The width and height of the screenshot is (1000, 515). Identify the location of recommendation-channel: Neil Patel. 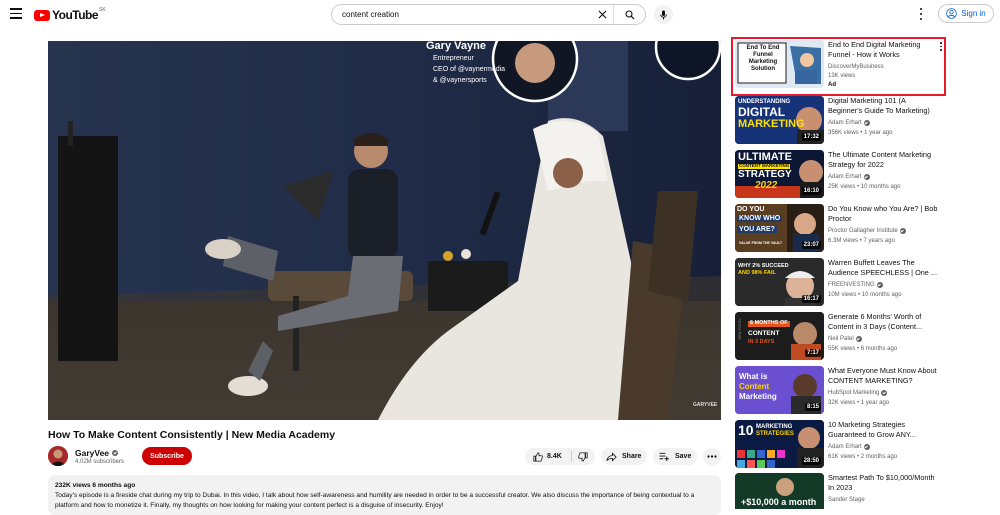
(845, 339).